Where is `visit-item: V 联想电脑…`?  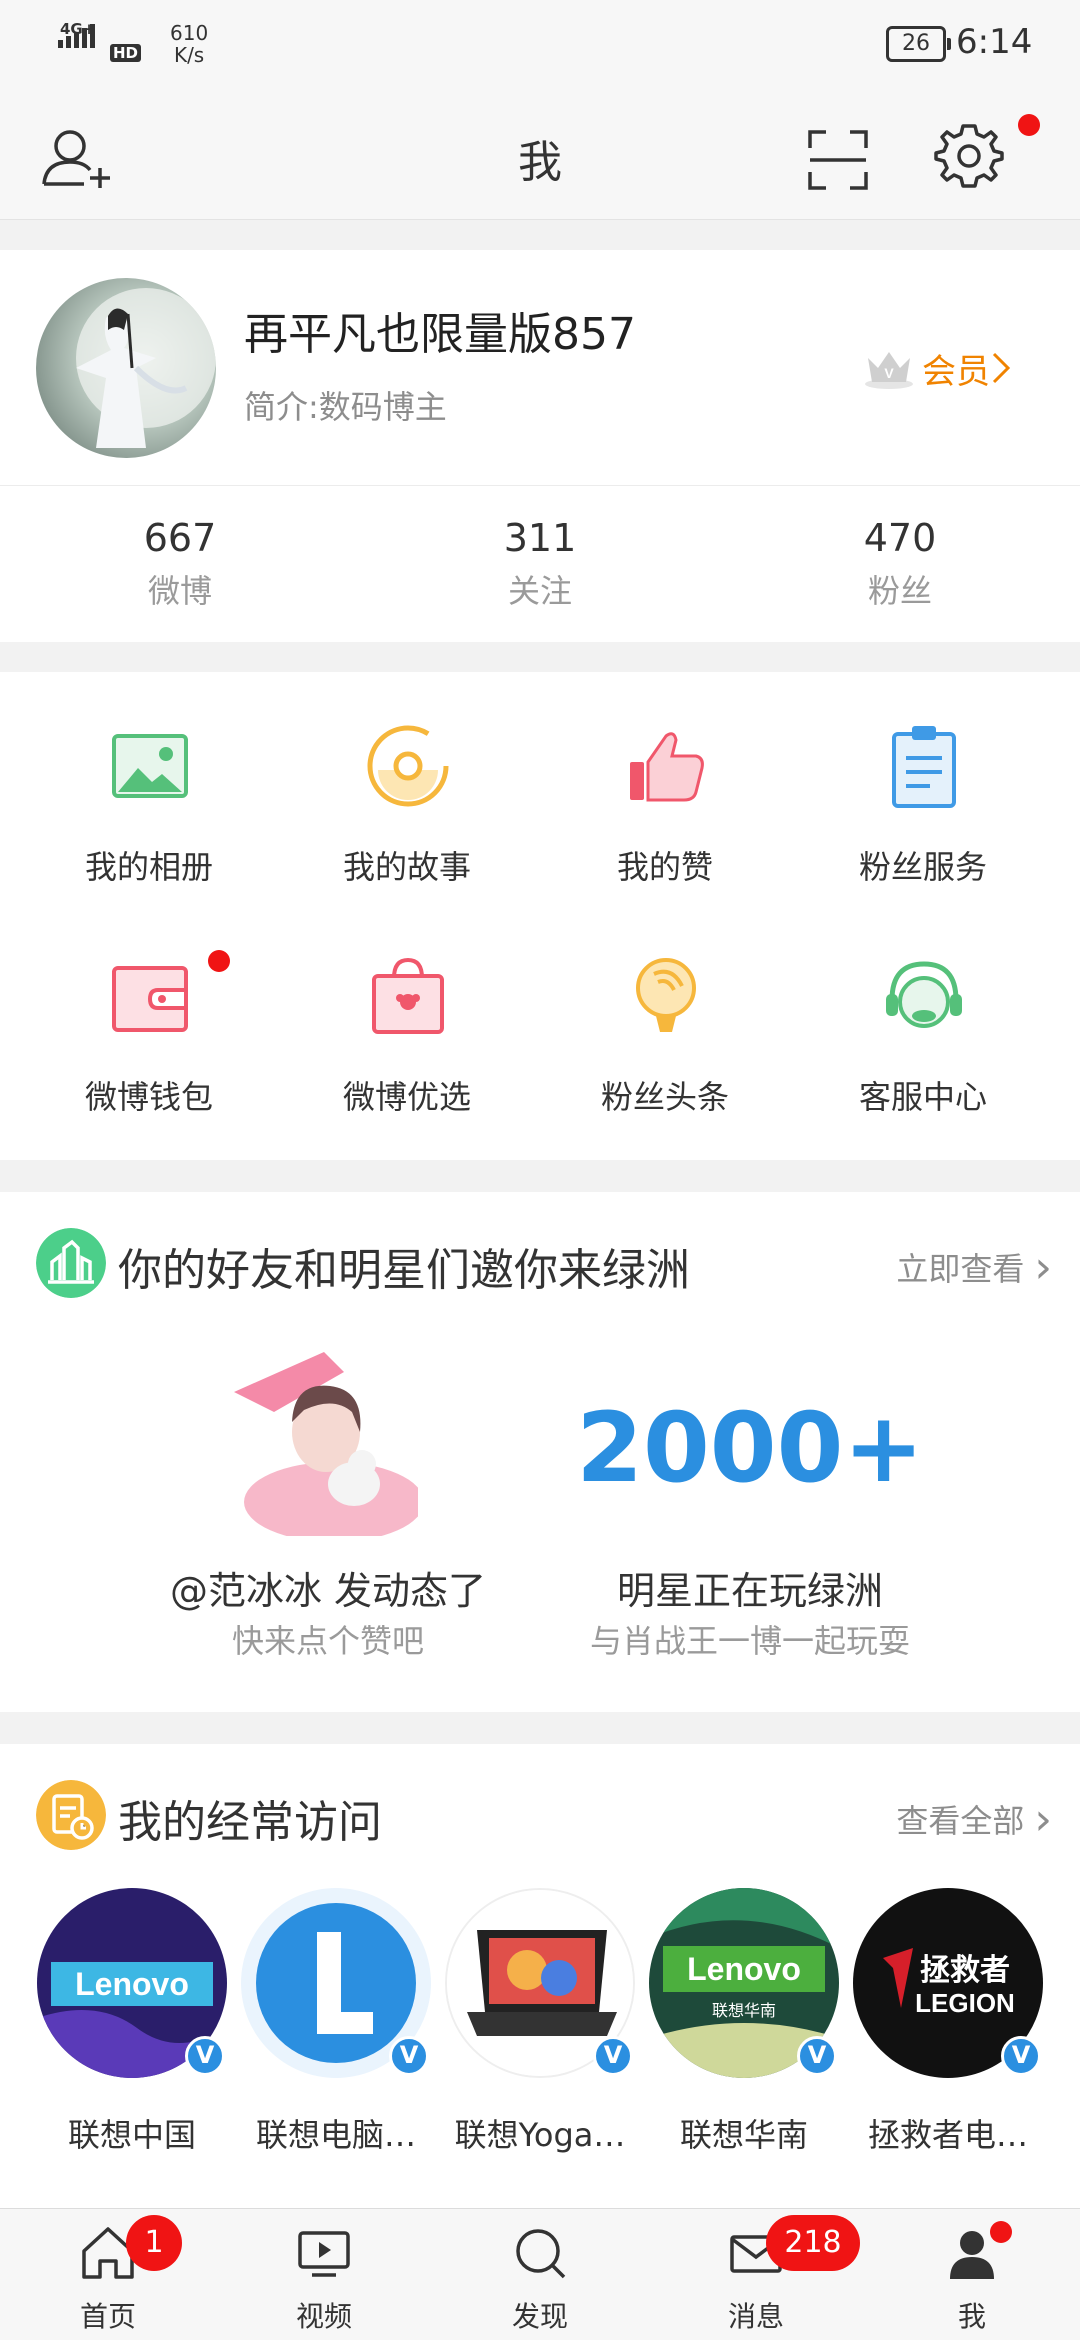
visit-item: V 联想电脑… is located at coordinates (336, 2022).